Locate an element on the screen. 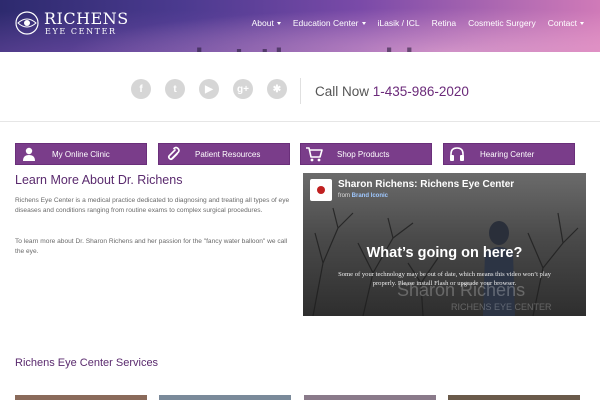  learn-more-heading: Learn More About Dr. Richens is located at coordinates (99, 180).